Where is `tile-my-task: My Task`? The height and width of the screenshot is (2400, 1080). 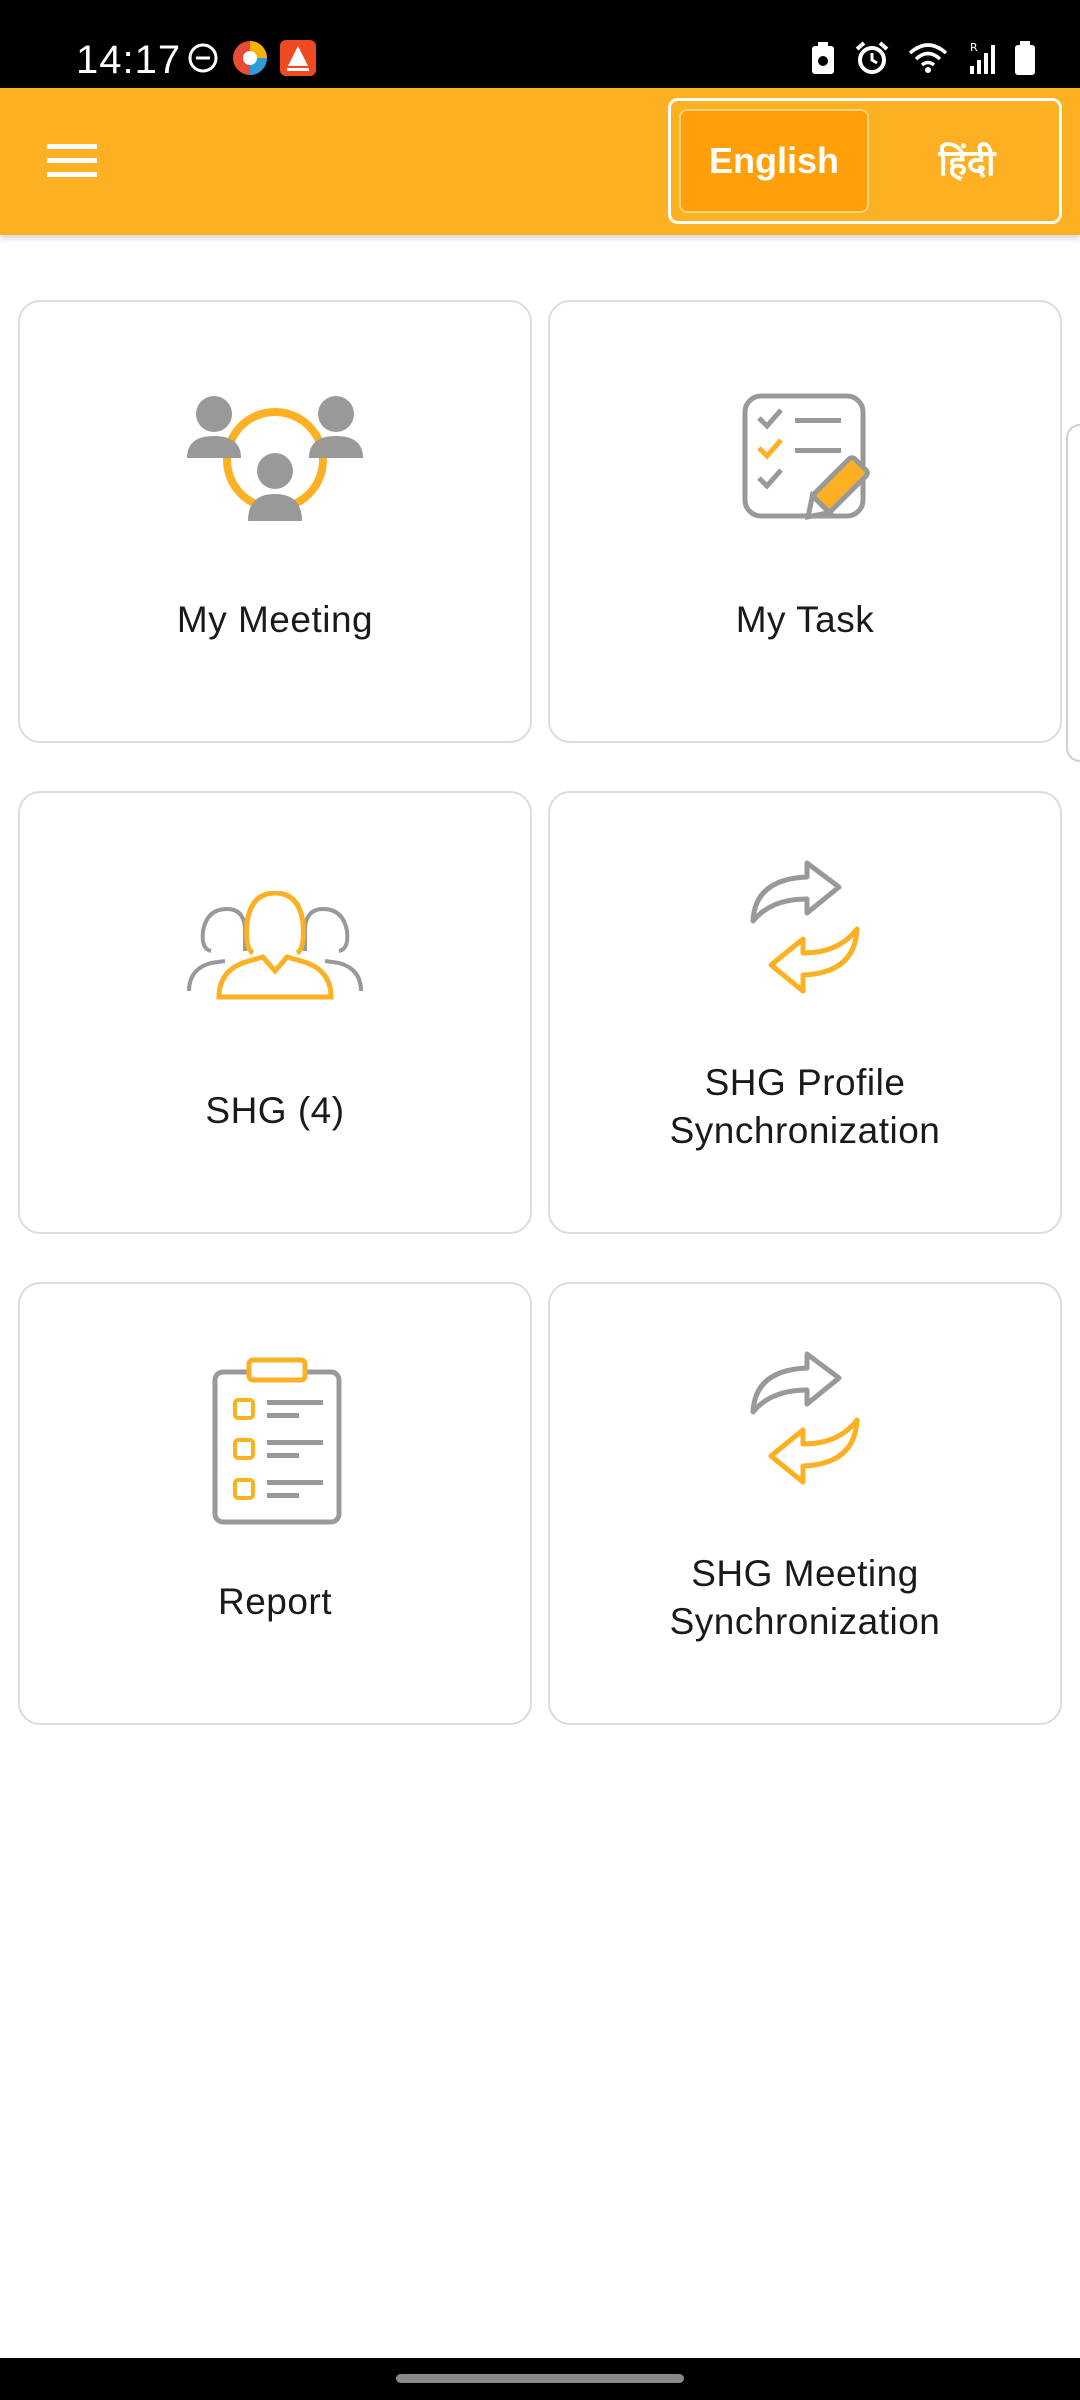 tile-my-task: My Task is located at coordinates (805, 521).